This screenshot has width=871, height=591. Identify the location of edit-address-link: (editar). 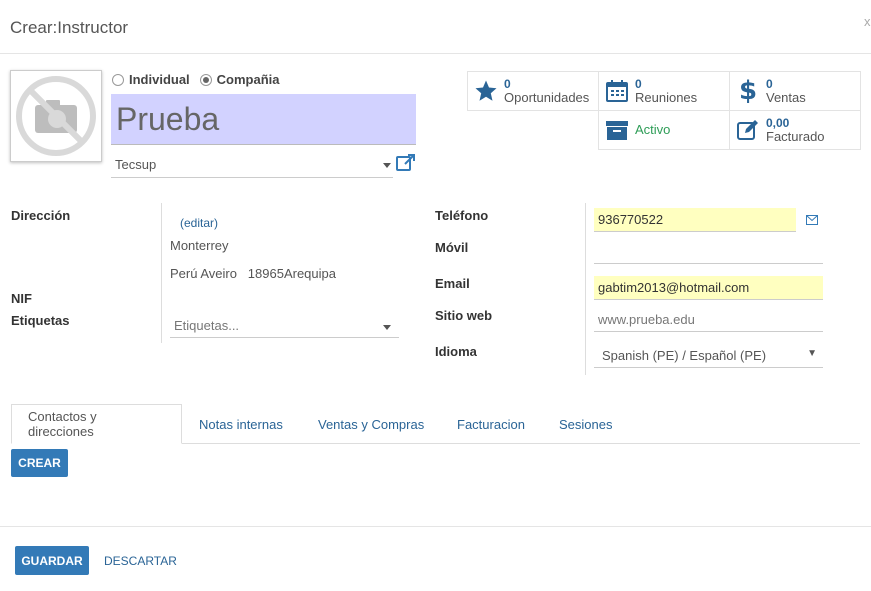
(199, 223).